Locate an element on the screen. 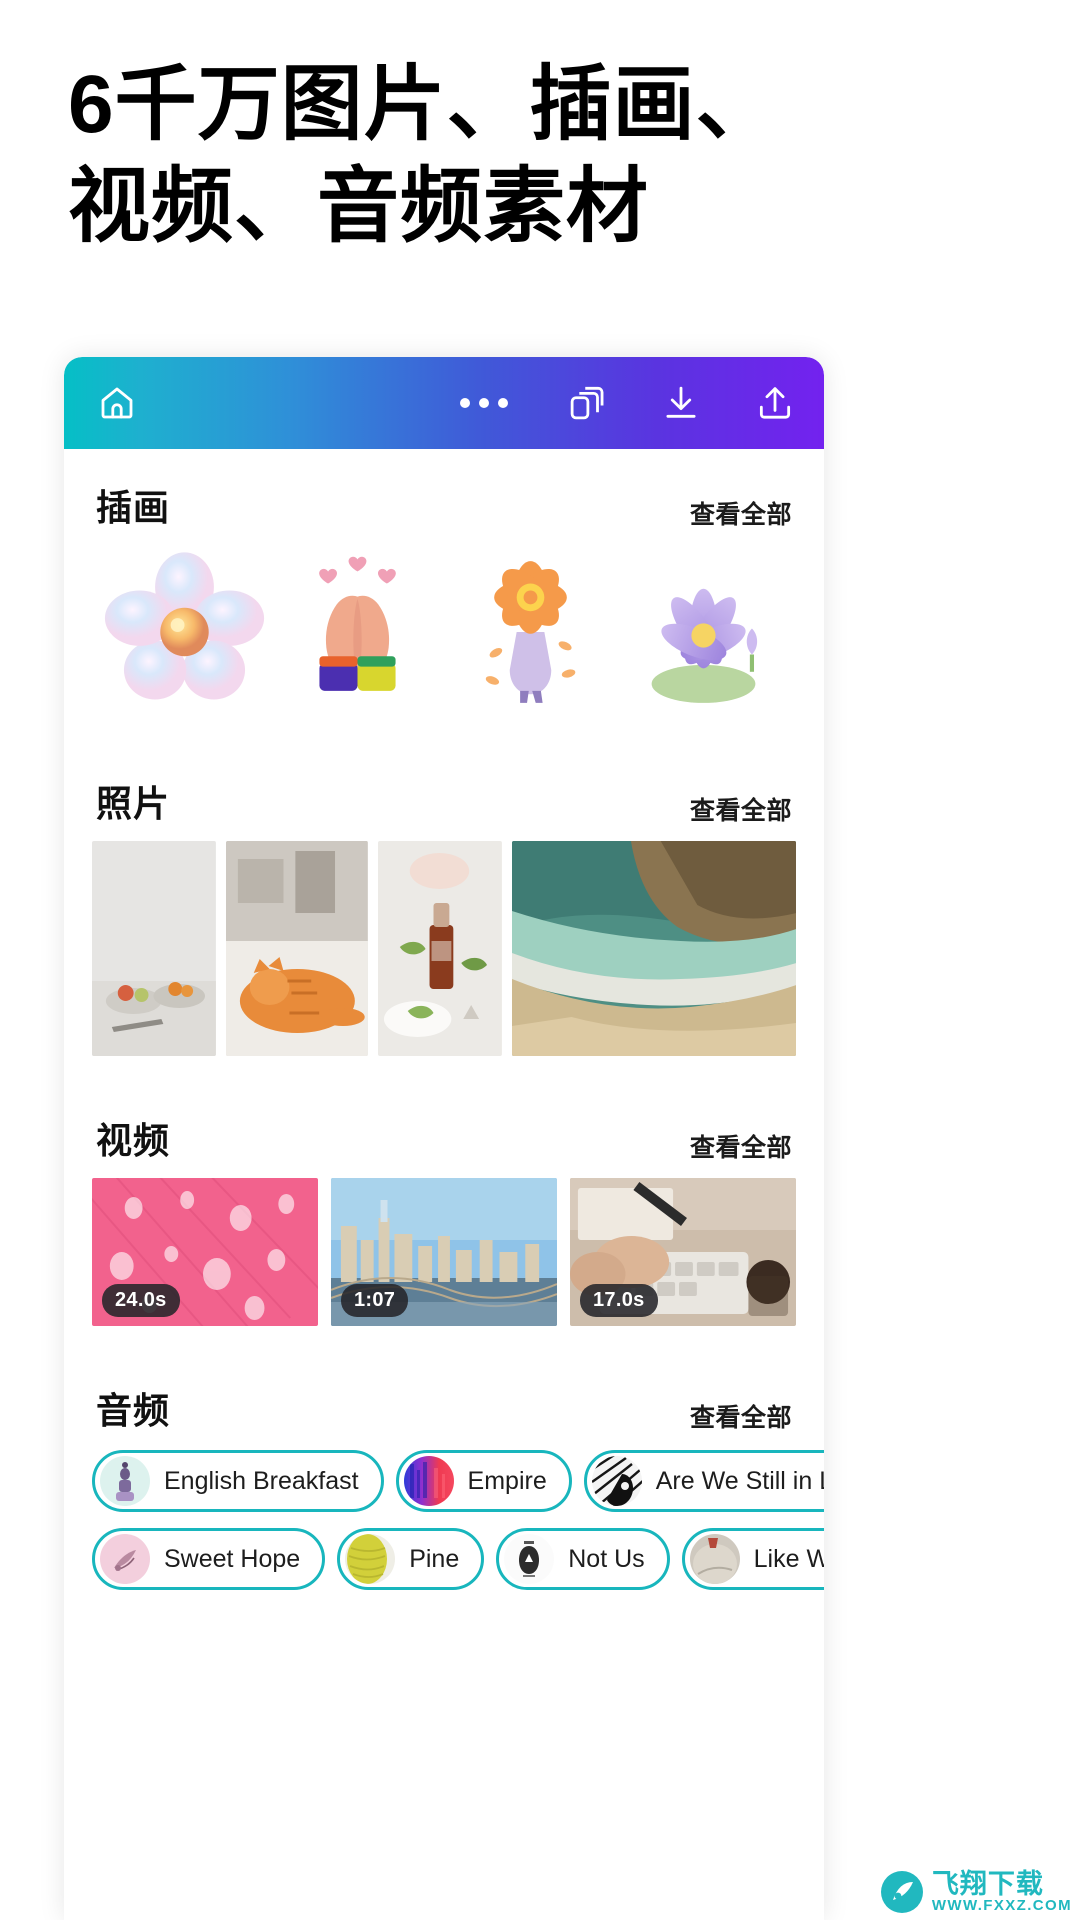  not-us-cover-icon is located at coordinates (529, 1559).